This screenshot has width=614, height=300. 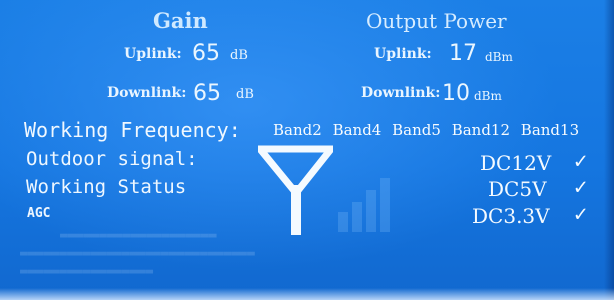 What do you see at coordinates (153, 54) in the screenshot?
I see `gain-uplink-label: Uplink:` at bounding box center [153, 54].